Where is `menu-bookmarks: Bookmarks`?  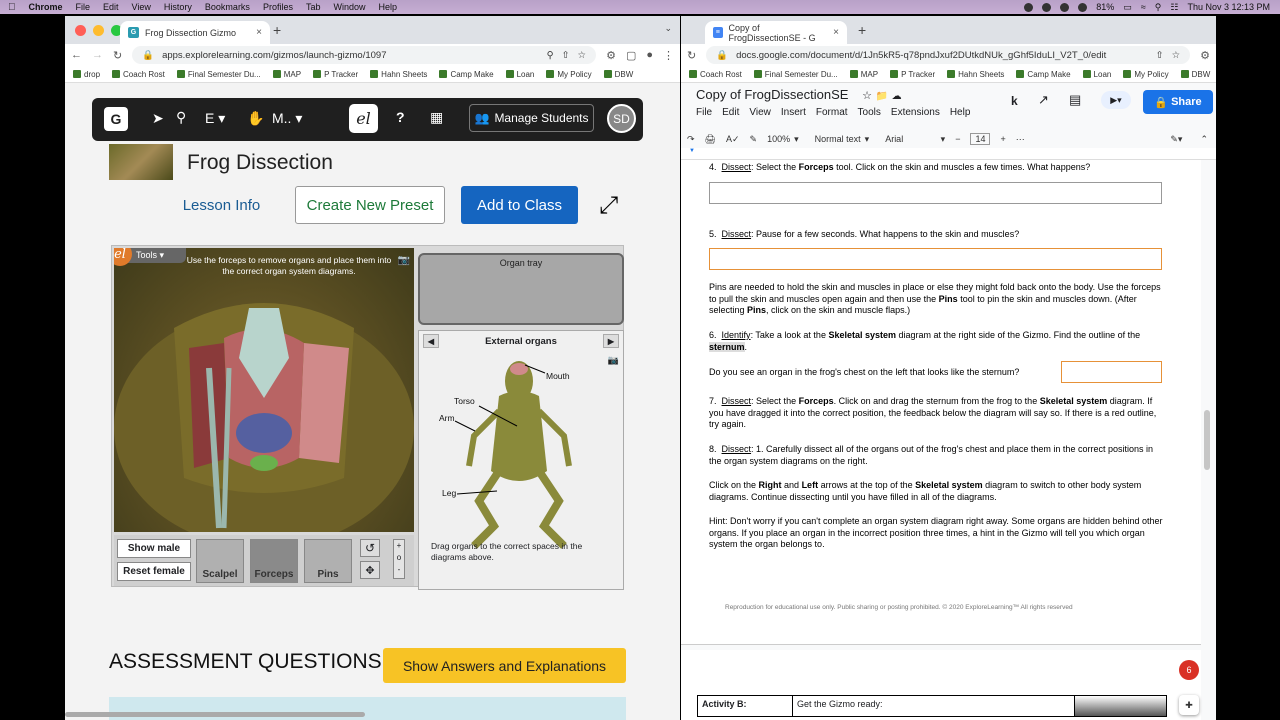 menu-bookmarks: Bookmarks is located at coordinates (227, 7).